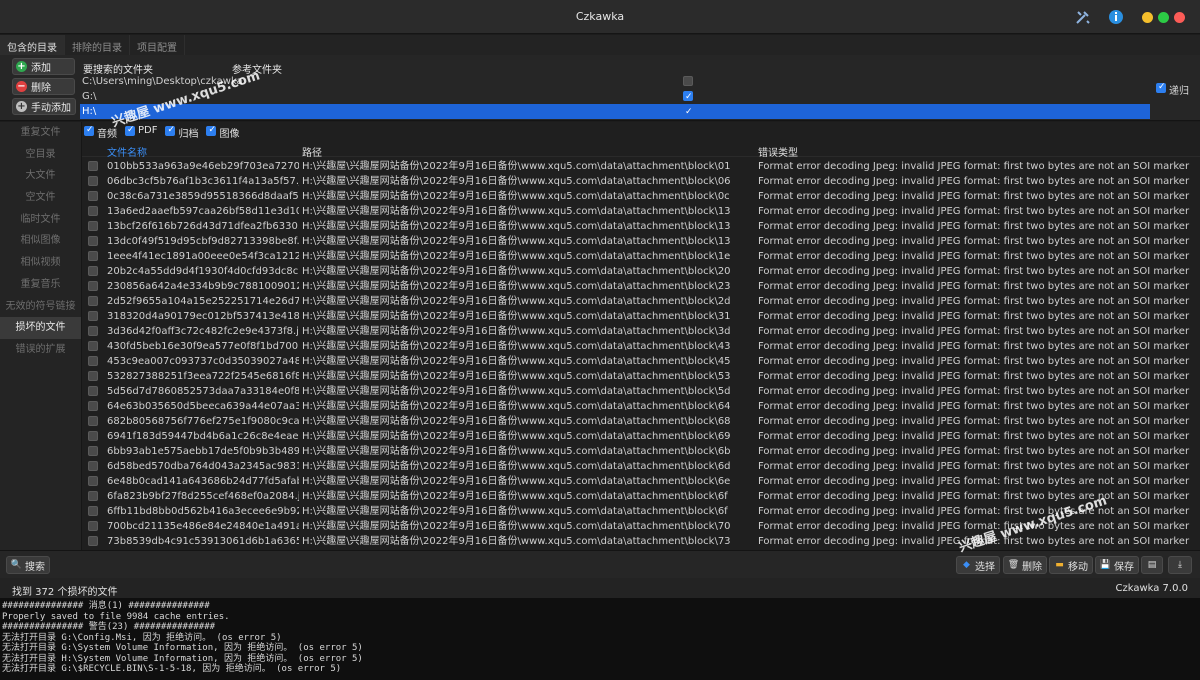  What do you see at coordinates (40, 220) in the screenshot?
I see `sidebar-item-temp-files: 临时文件` at bounding box center [40, 220].